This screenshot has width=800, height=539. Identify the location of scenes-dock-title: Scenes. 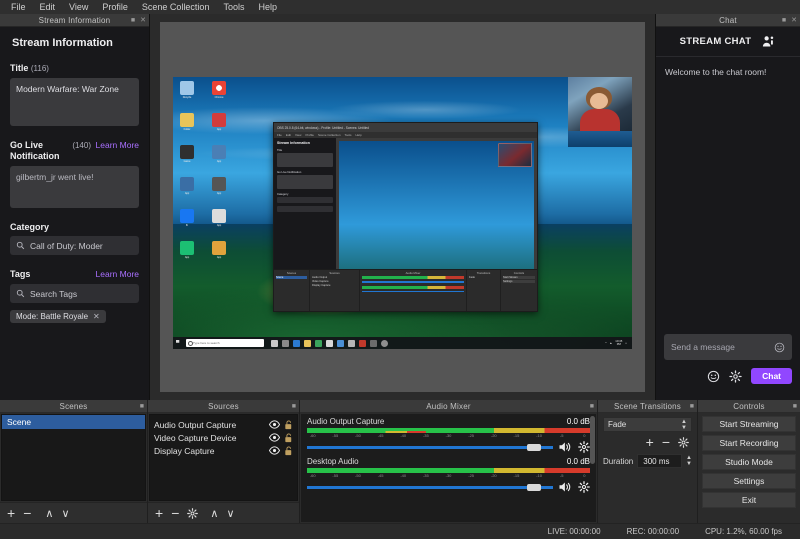
(73, 406).